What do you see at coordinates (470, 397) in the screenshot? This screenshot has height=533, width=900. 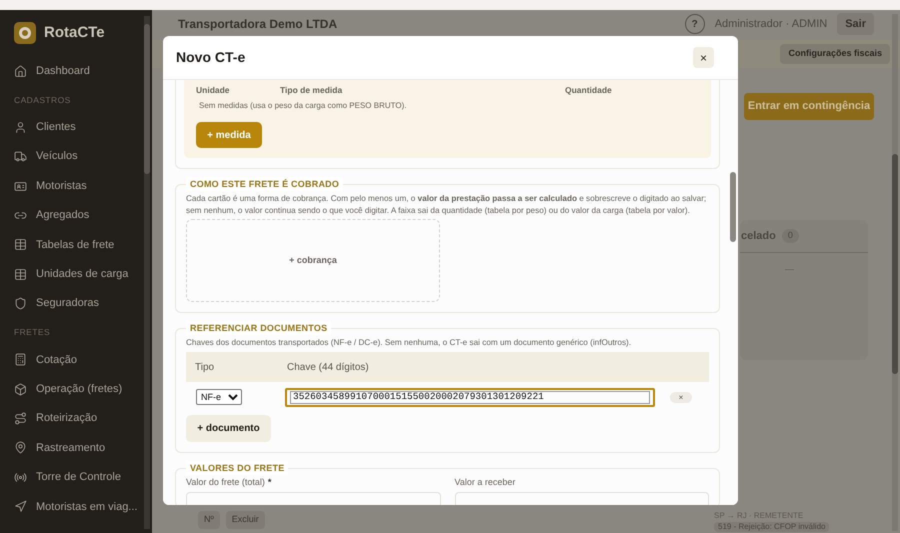 I see `document-key-field: 35260345899107000151550020002079301301209221` at bounding box center [470, 397].